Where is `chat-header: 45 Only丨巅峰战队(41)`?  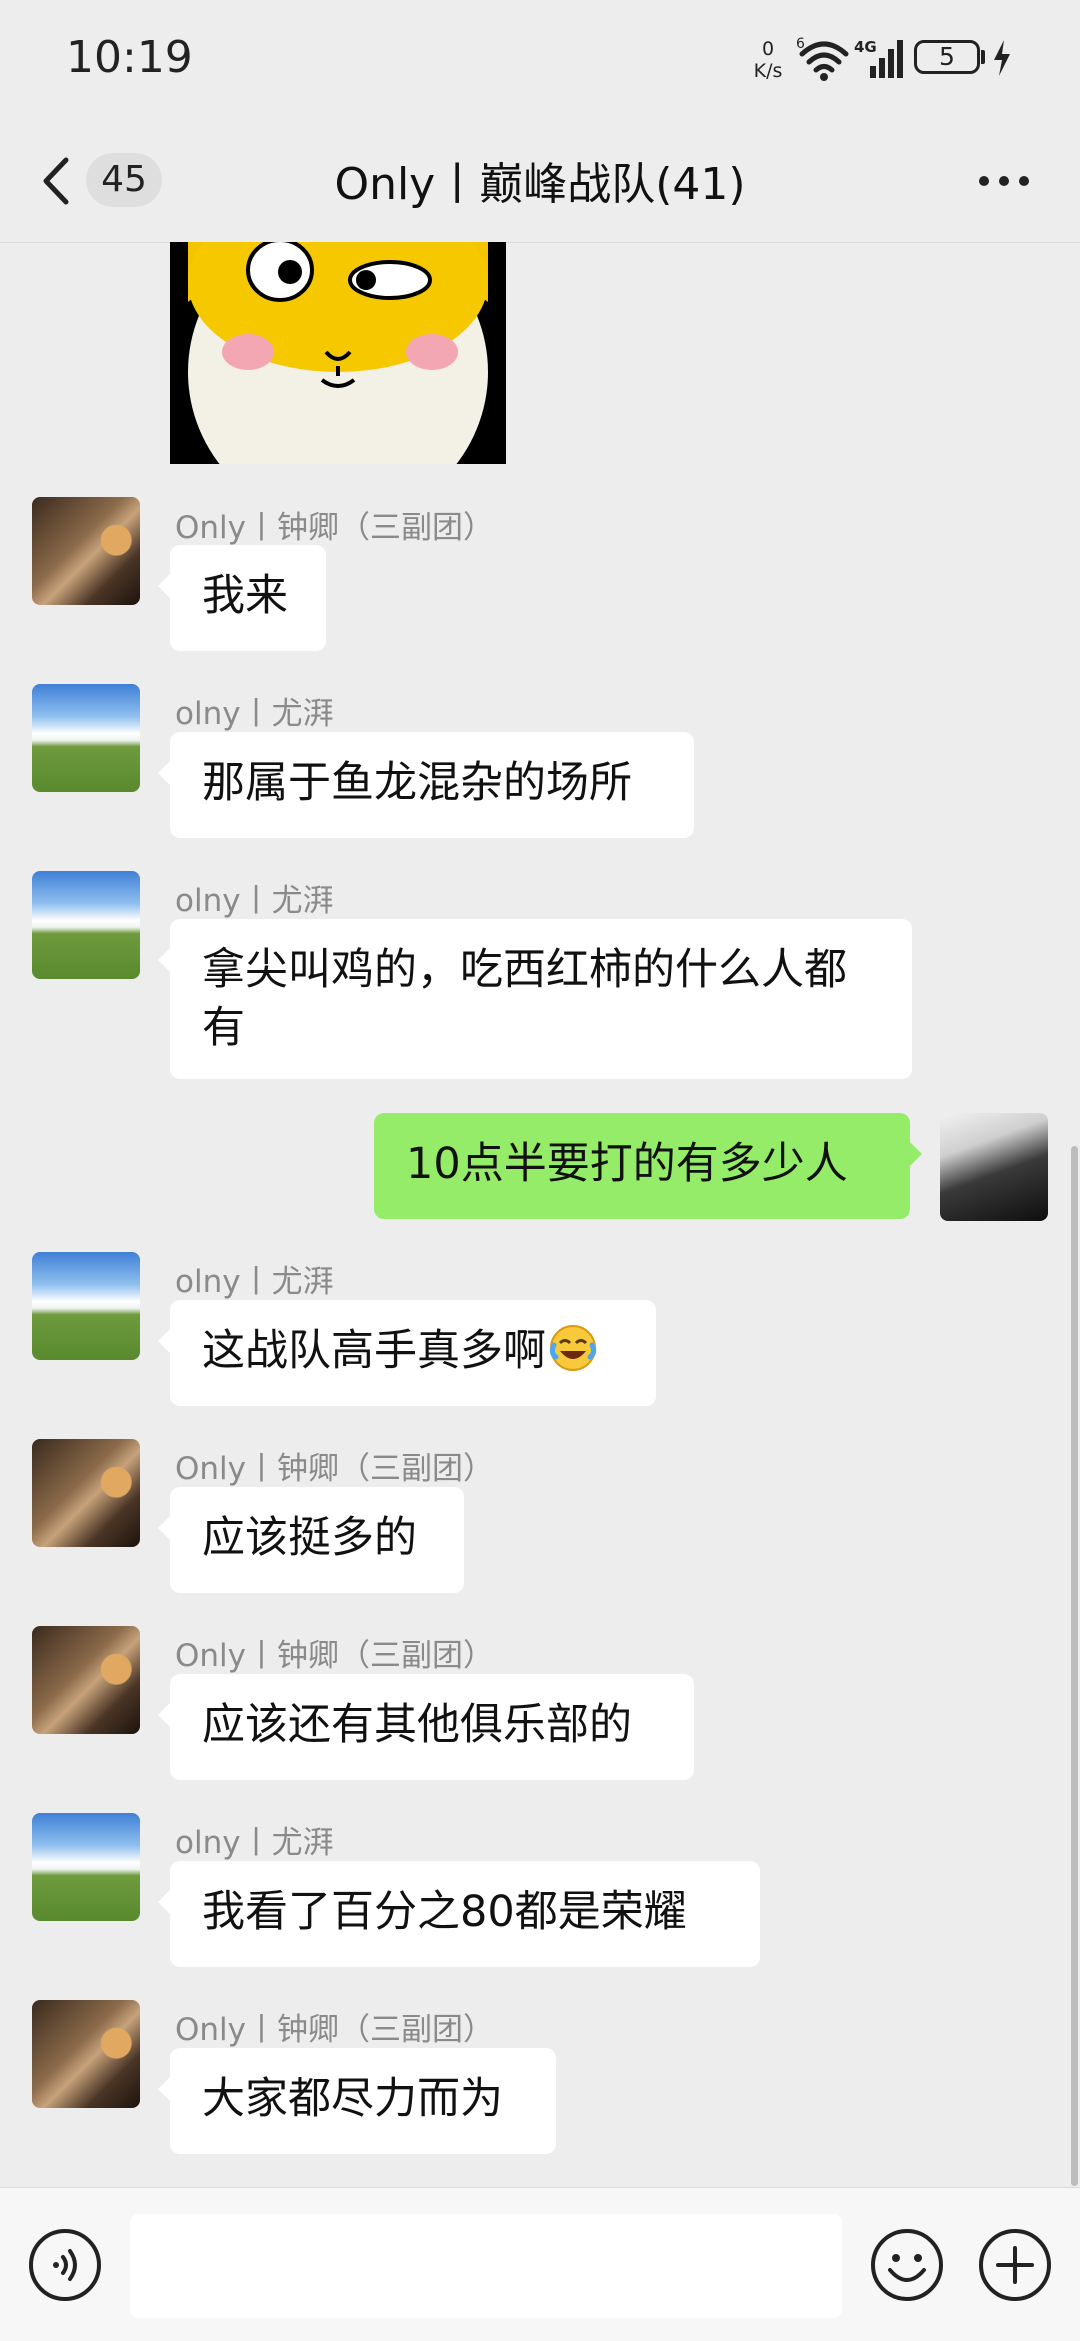
chat-header: 45 Only丨巅峰战队(41) is located at coordinates (540, 181).